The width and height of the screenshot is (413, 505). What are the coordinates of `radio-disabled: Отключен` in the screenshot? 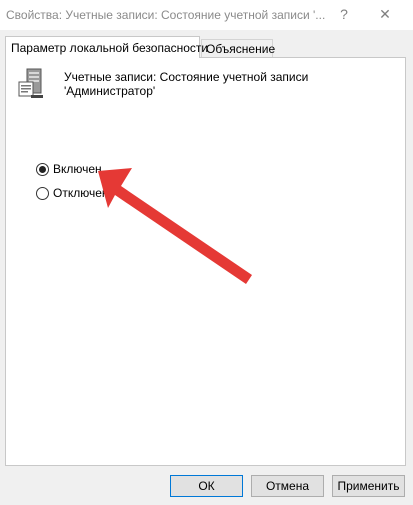 It's located at (72, 193).